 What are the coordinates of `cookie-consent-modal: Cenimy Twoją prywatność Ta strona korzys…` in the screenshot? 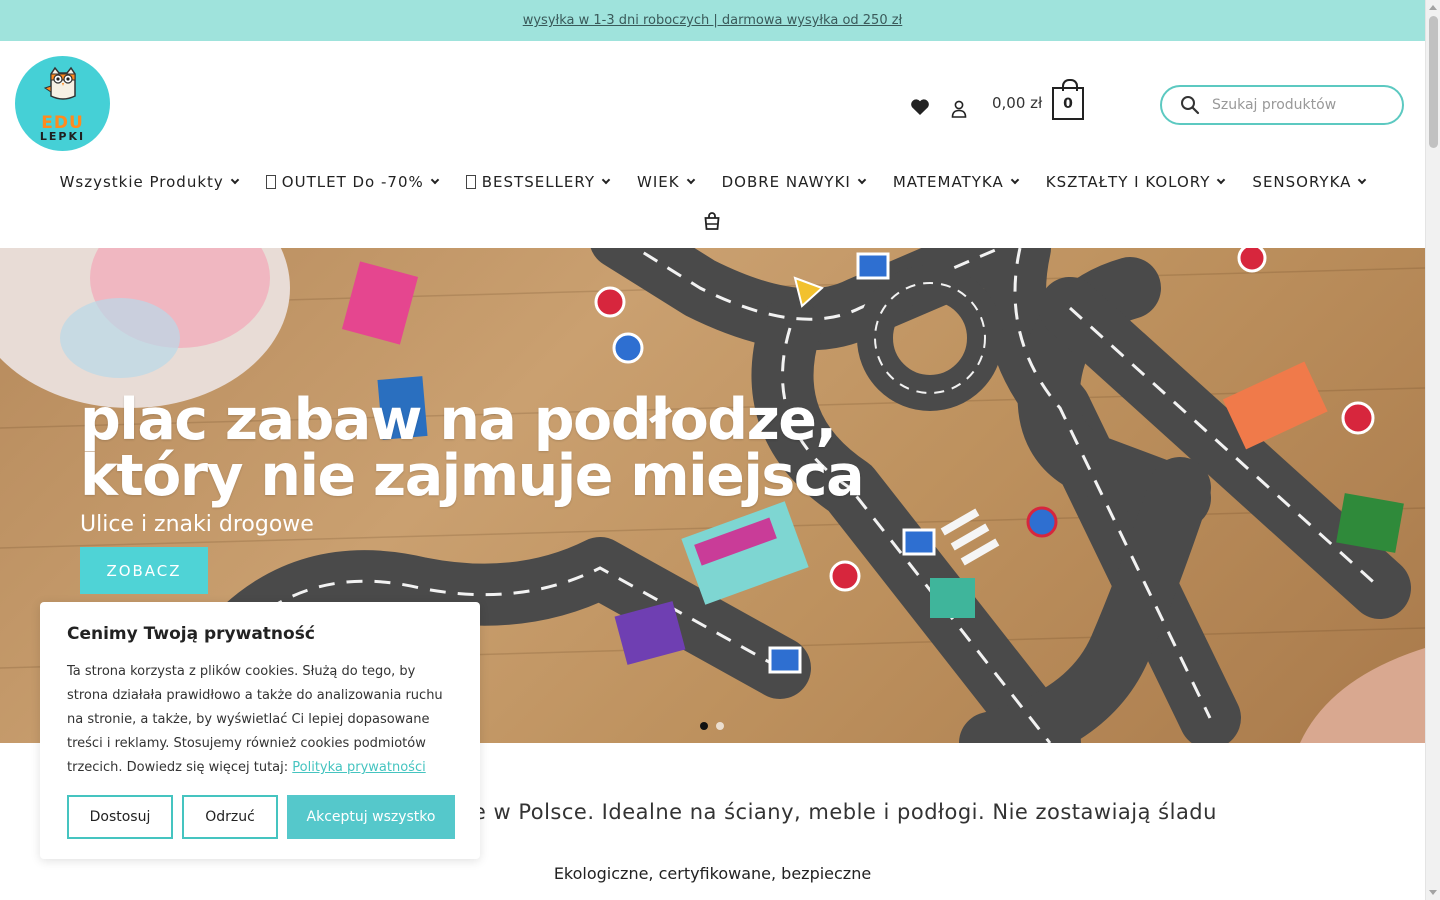 It's located at (260, 730).